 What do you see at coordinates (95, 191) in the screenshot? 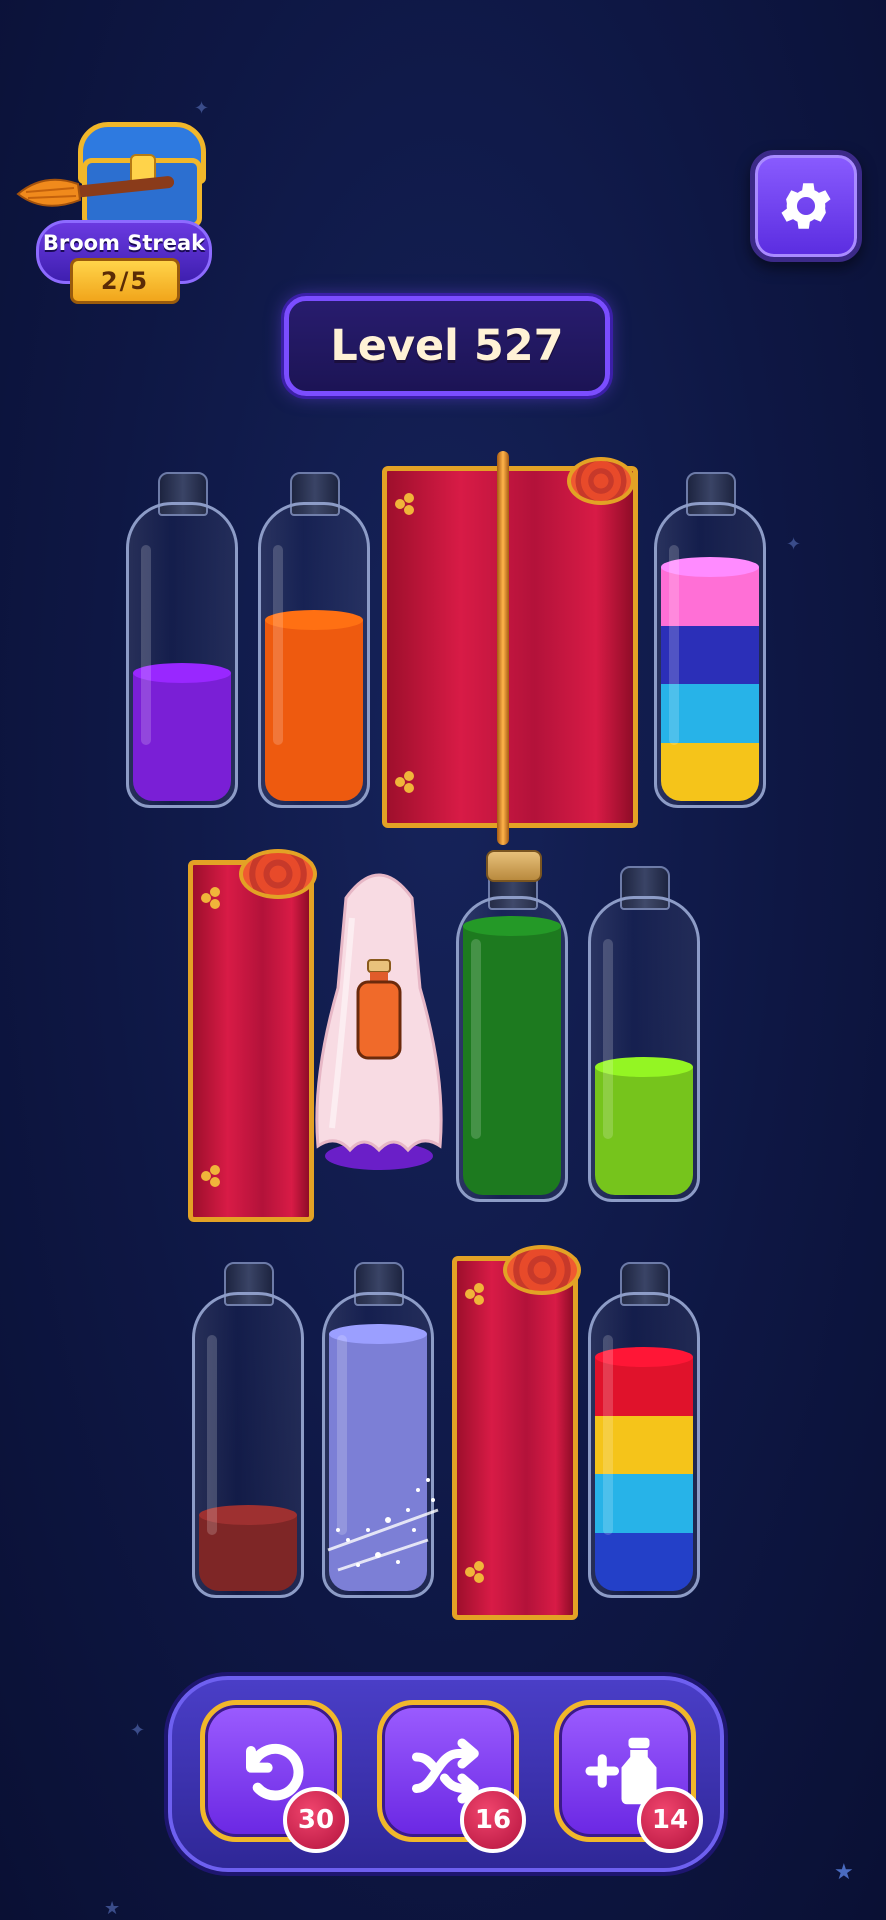
I see `broom-icon` at bounding box center [95, 191].